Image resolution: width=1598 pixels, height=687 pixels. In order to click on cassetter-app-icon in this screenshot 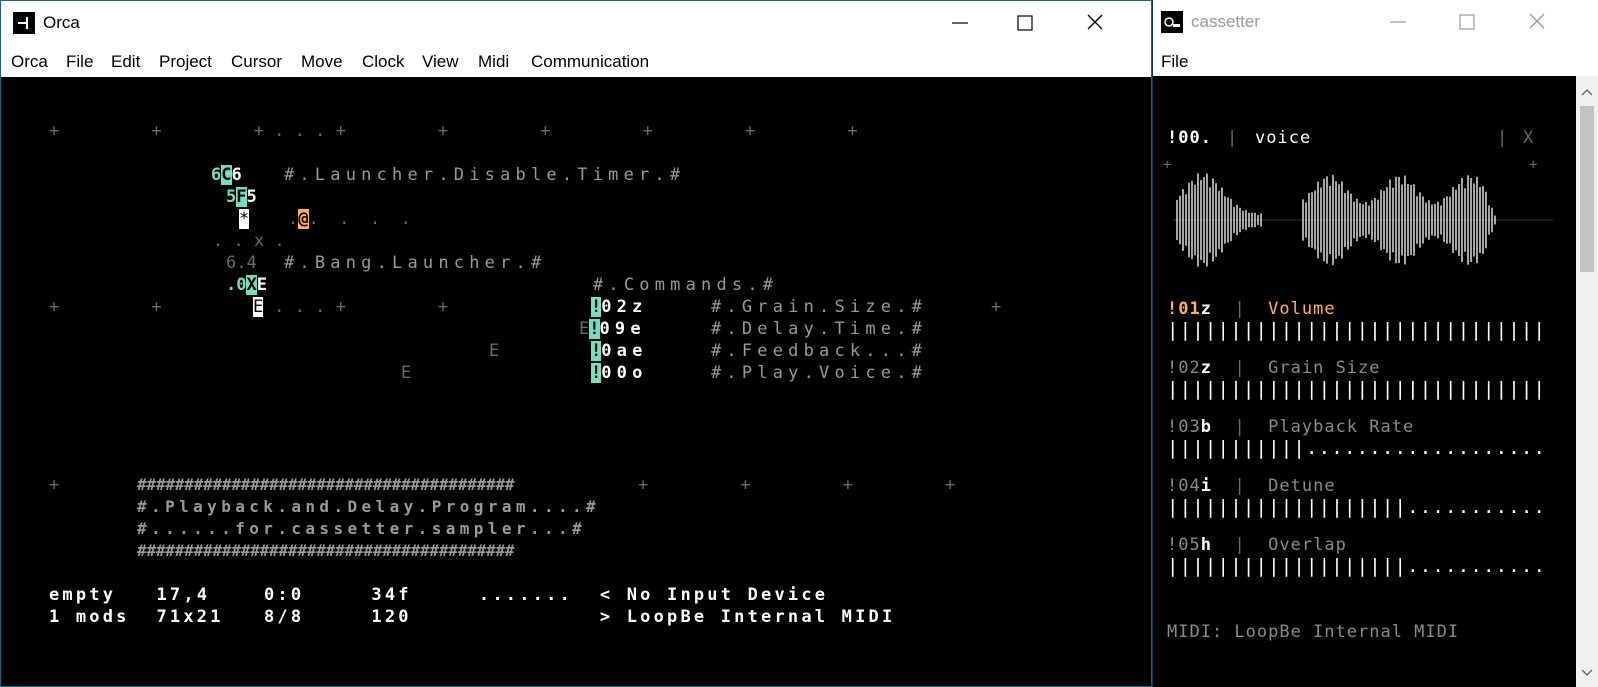, I will do `click(1172, 22)`.